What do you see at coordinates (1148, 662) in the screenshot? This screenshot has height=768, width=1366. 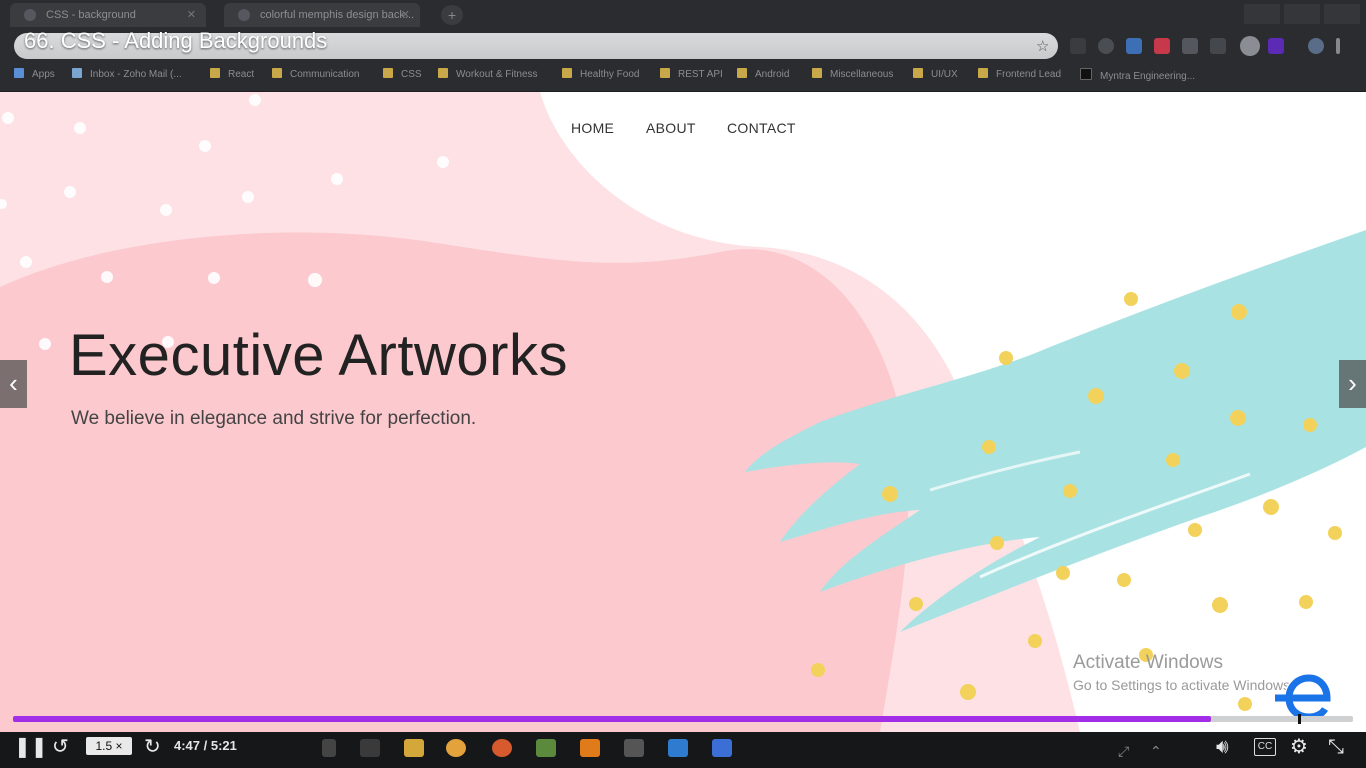 I see `activate-windows-title: Activate Windows` at bounding box center [1148, 662].